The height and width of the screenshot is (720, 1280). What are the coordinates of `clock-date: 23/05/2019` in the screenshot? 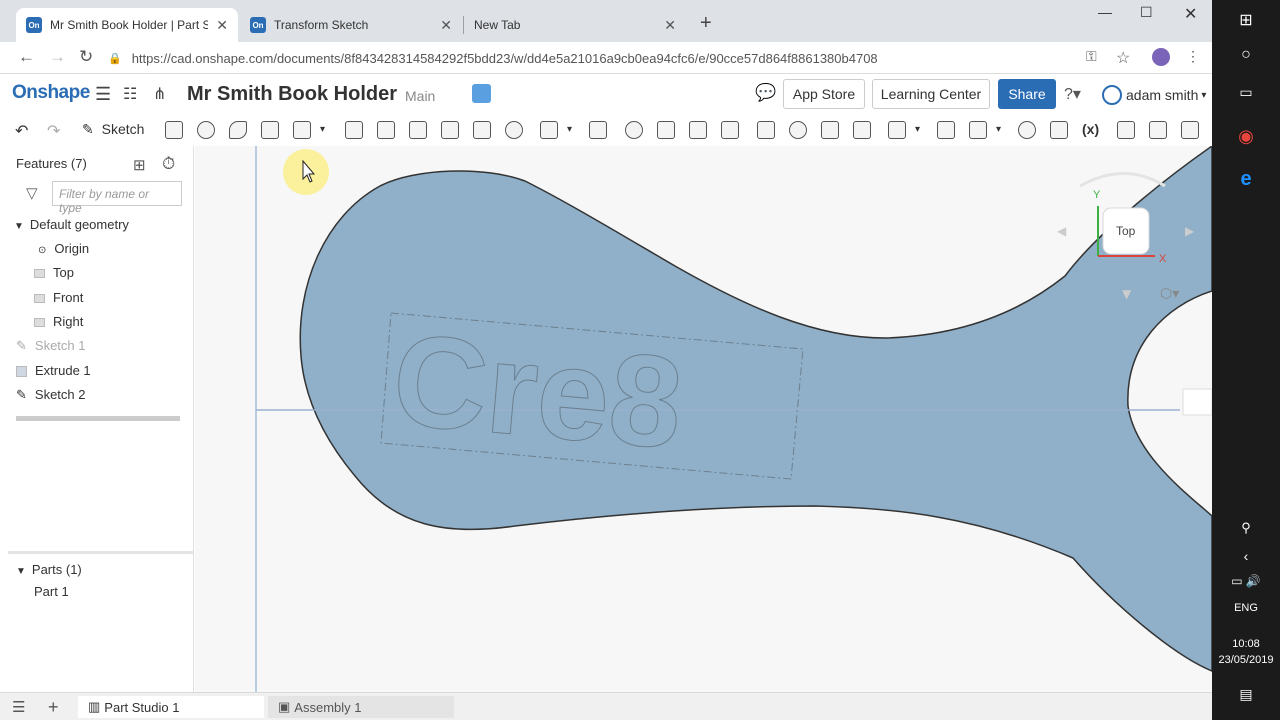 It's located at (1246, 660).